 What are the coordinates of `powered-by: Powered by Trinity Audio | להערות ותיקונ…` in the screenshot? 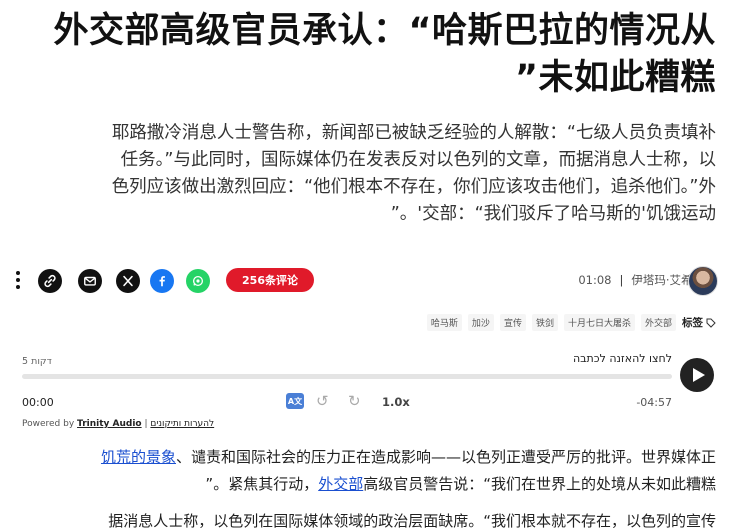 It's located at (118, 424).